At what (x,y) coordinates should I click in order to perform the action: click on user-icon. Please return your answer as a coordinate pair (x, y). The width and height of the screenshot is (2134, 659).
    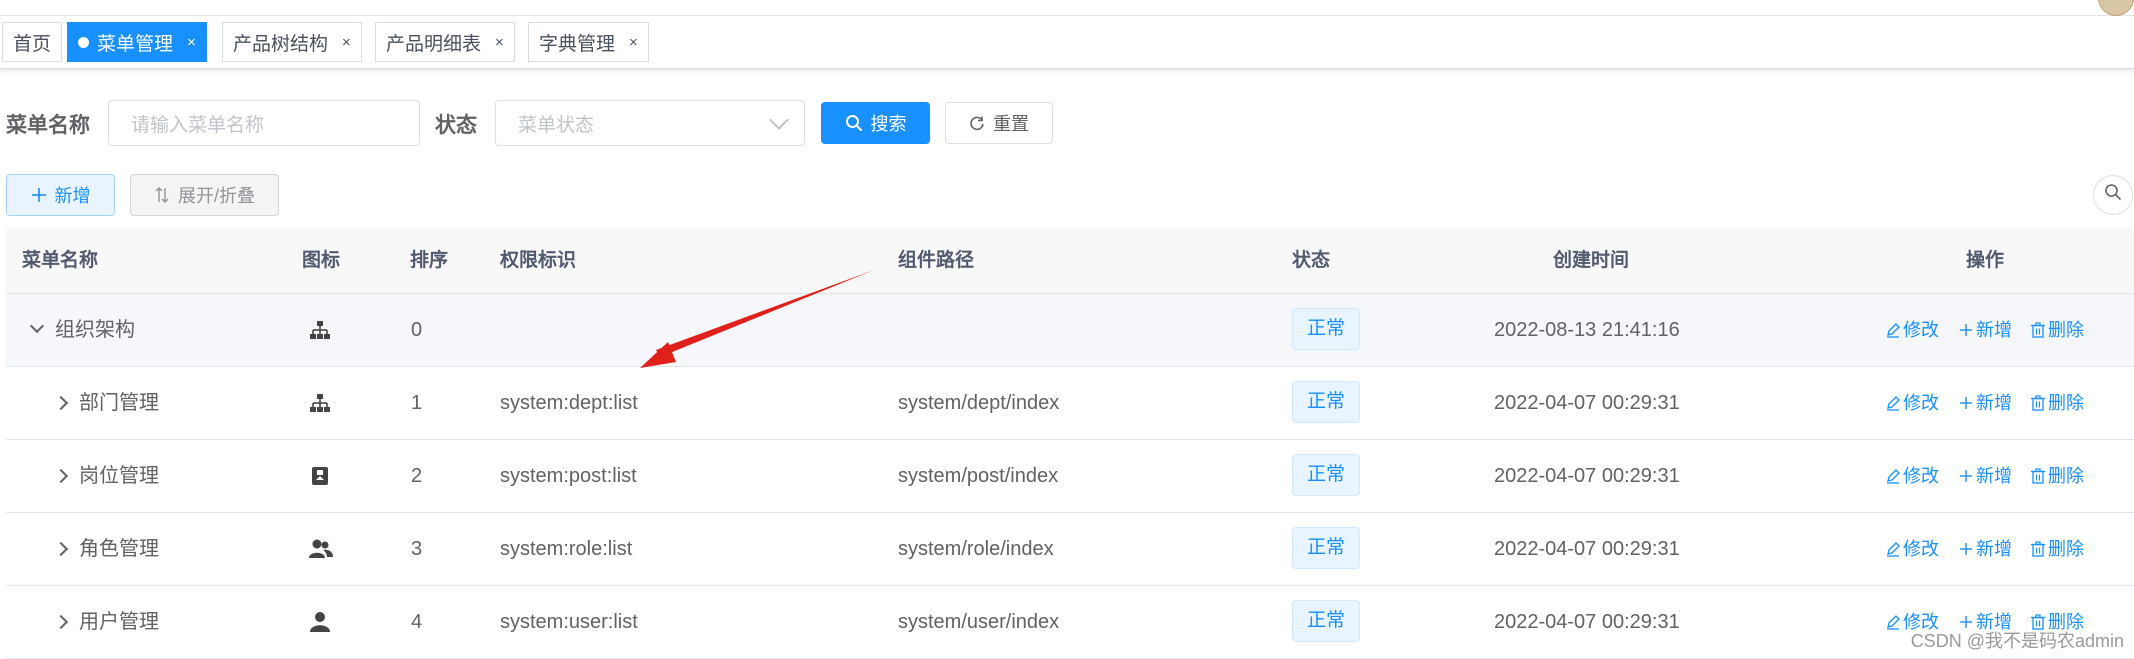
    Looking at the image, I should click on (321, 622).